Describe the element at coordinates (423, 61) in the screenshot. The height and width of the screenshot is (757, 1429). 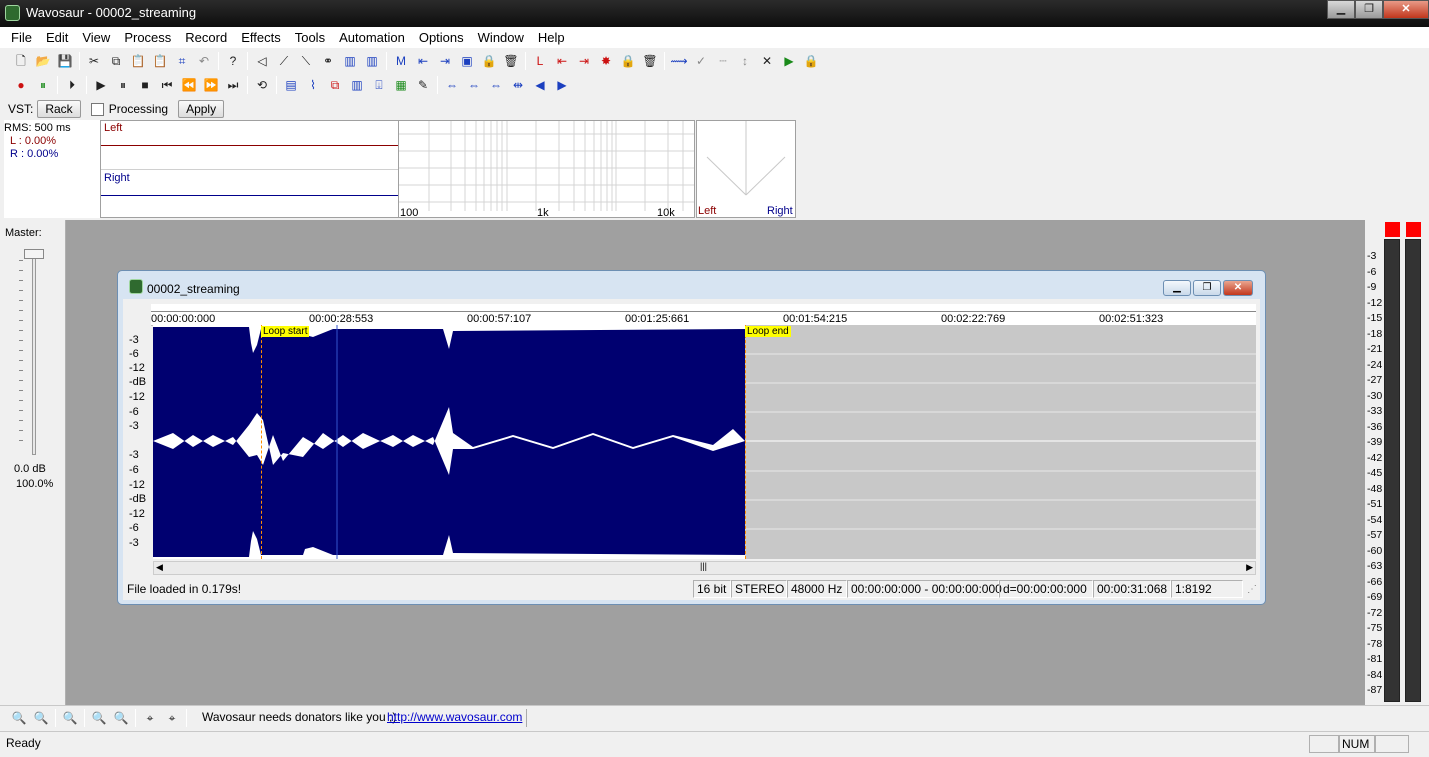
I see `marker-left-icon: ⇤` at that location.